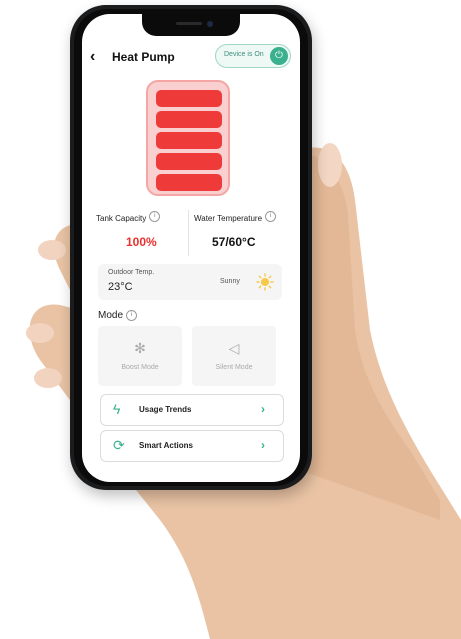 The height and width of the screenshot is (639, 461). Describe the element at coordinates (121, 218) in the screenshot. I see `tank-capacity-label: Tank Capacity` at that location.